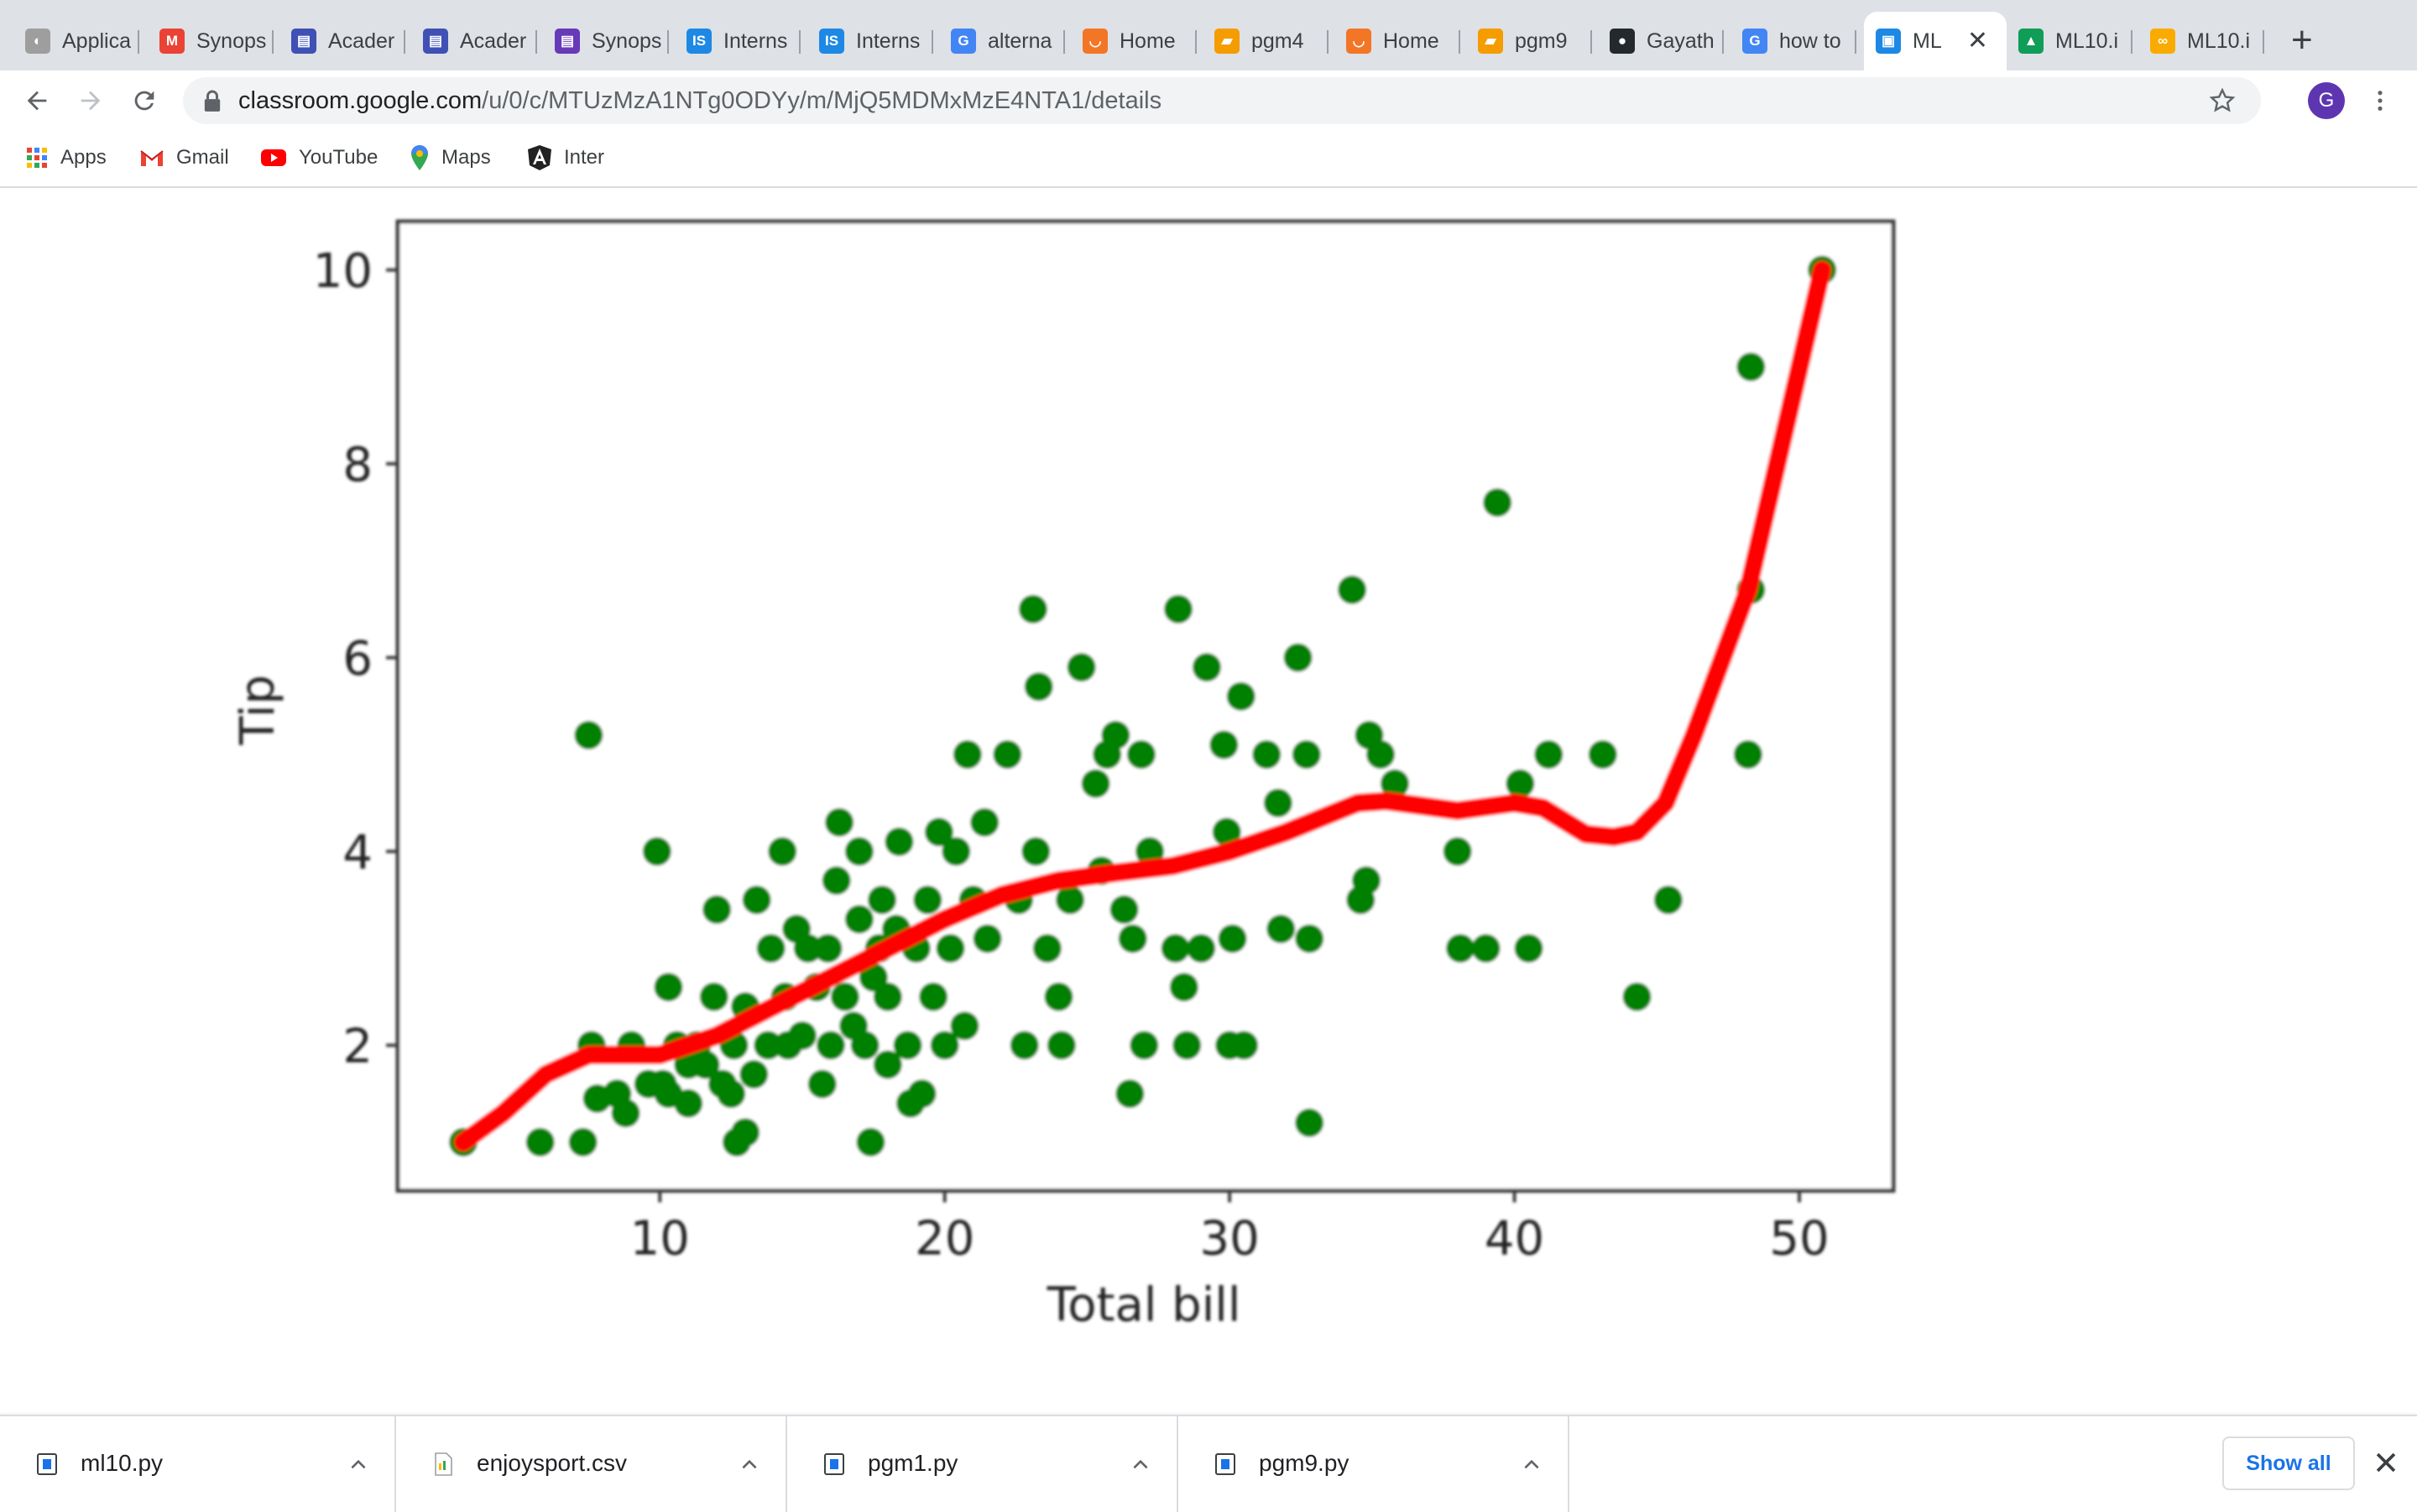  What do you see at coordinates (2386, 1463) in the screenshot?
I see `close-icon` at bounding box center [2386, 1463].